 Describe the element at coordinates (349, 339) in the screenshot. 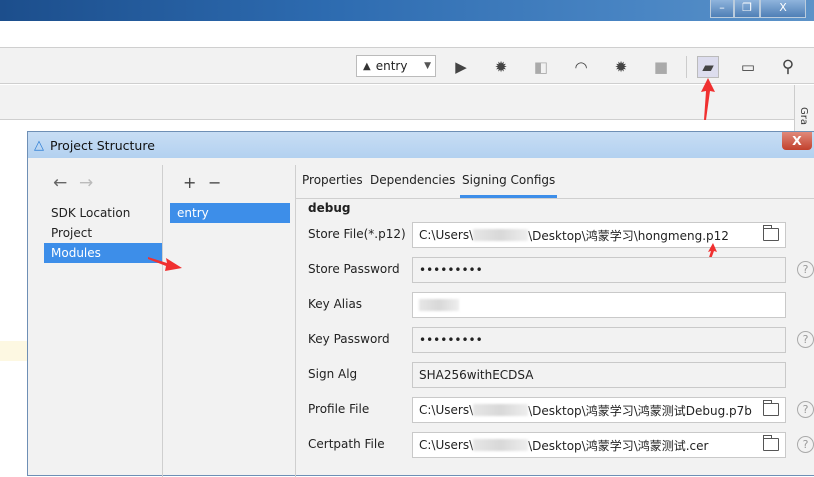

I see `key-password-label: Key Password` at that location.